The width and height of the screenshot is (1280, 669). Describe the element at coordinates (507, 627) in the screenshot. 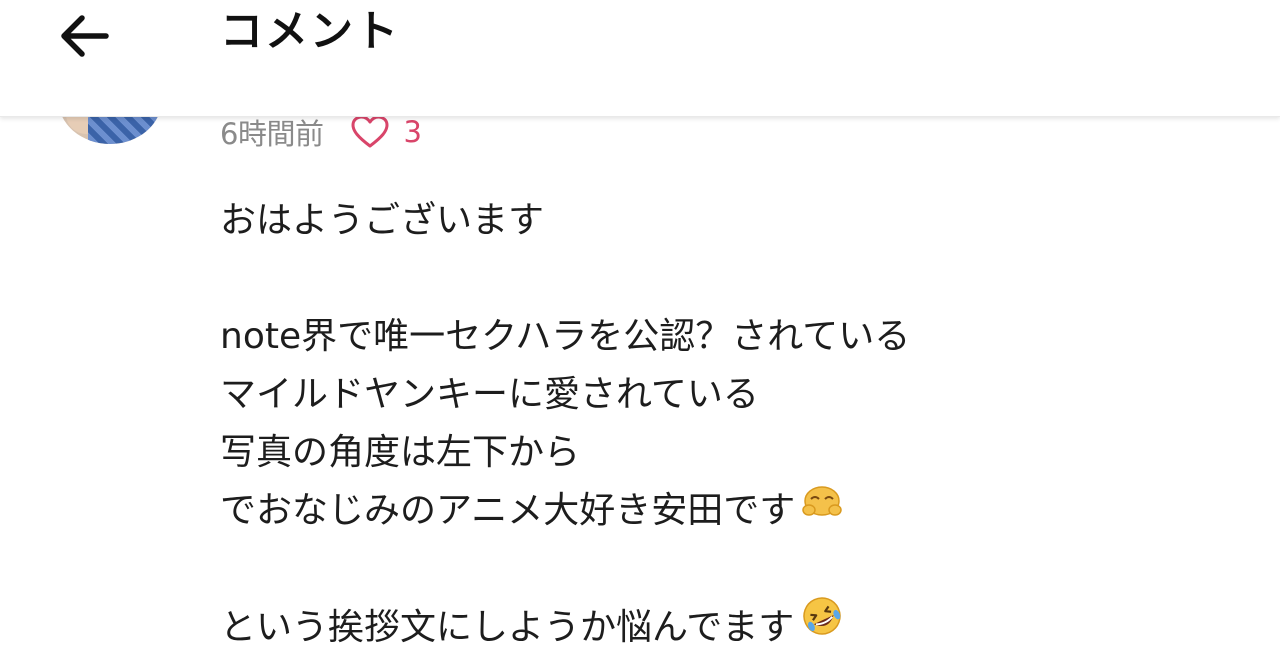

I see `comment-line-text: という挨拶文にしようか悩んでます` at that location.